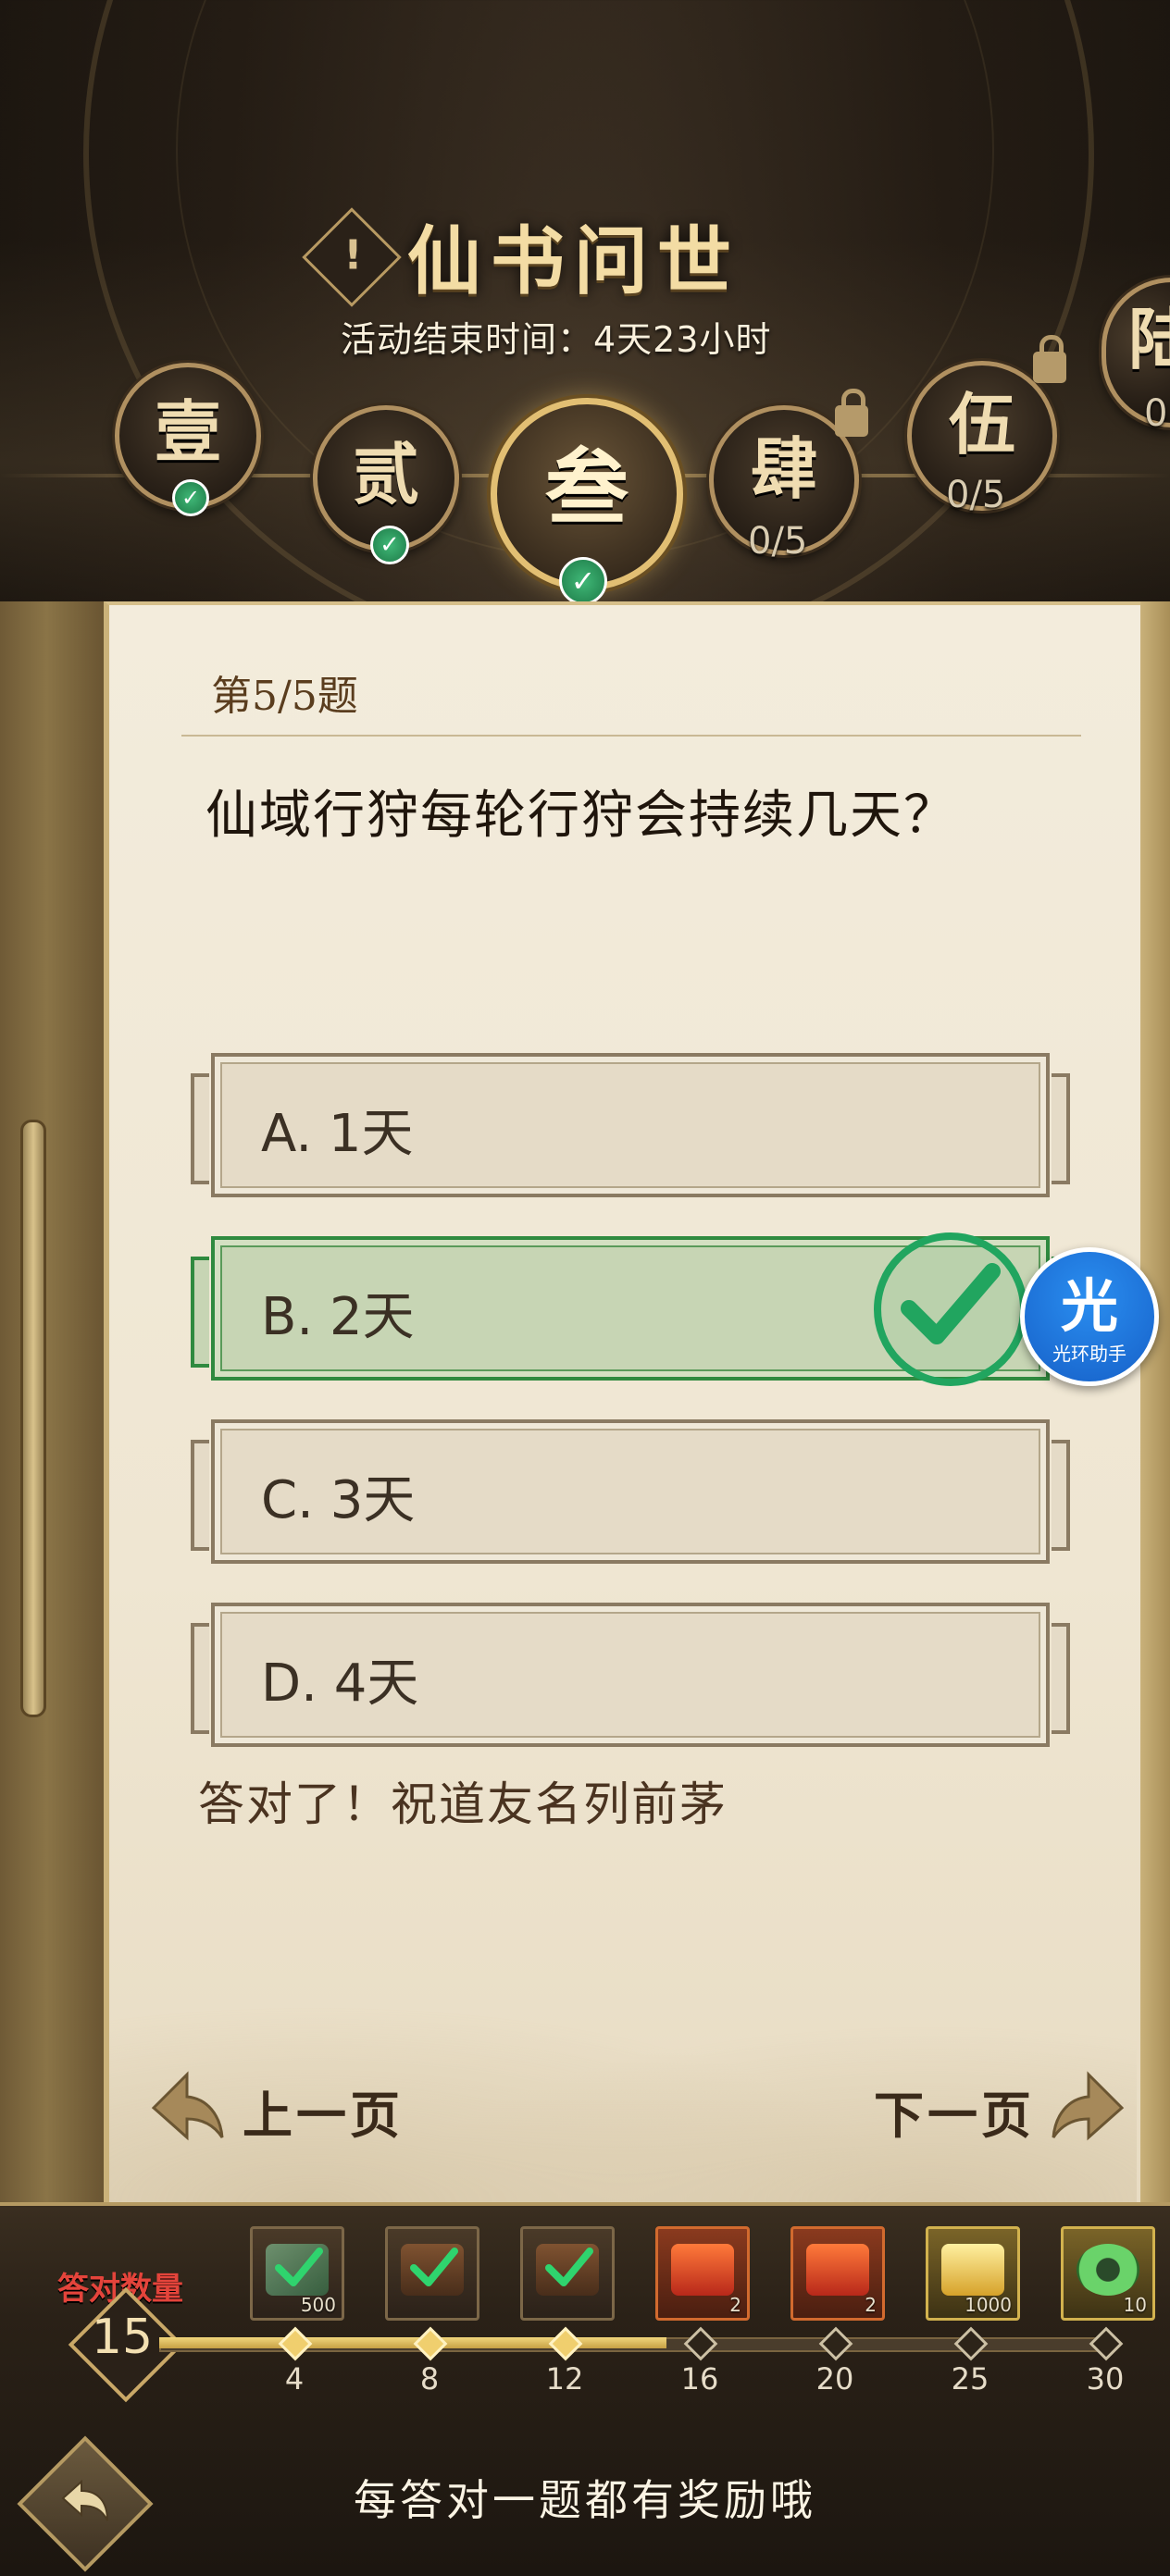  What do you see at coordinates (556, 339) in the screenshot?
I see `event-timer: 活动结束时间：4天23小时` at bounding box center [556, 339].